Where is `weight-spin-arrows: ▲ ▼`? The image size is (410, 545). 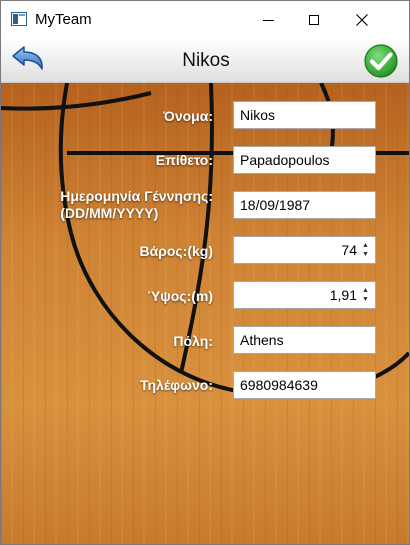
weight-spin-arrows: ▲ ▼ is located at coordinates (366, 250).